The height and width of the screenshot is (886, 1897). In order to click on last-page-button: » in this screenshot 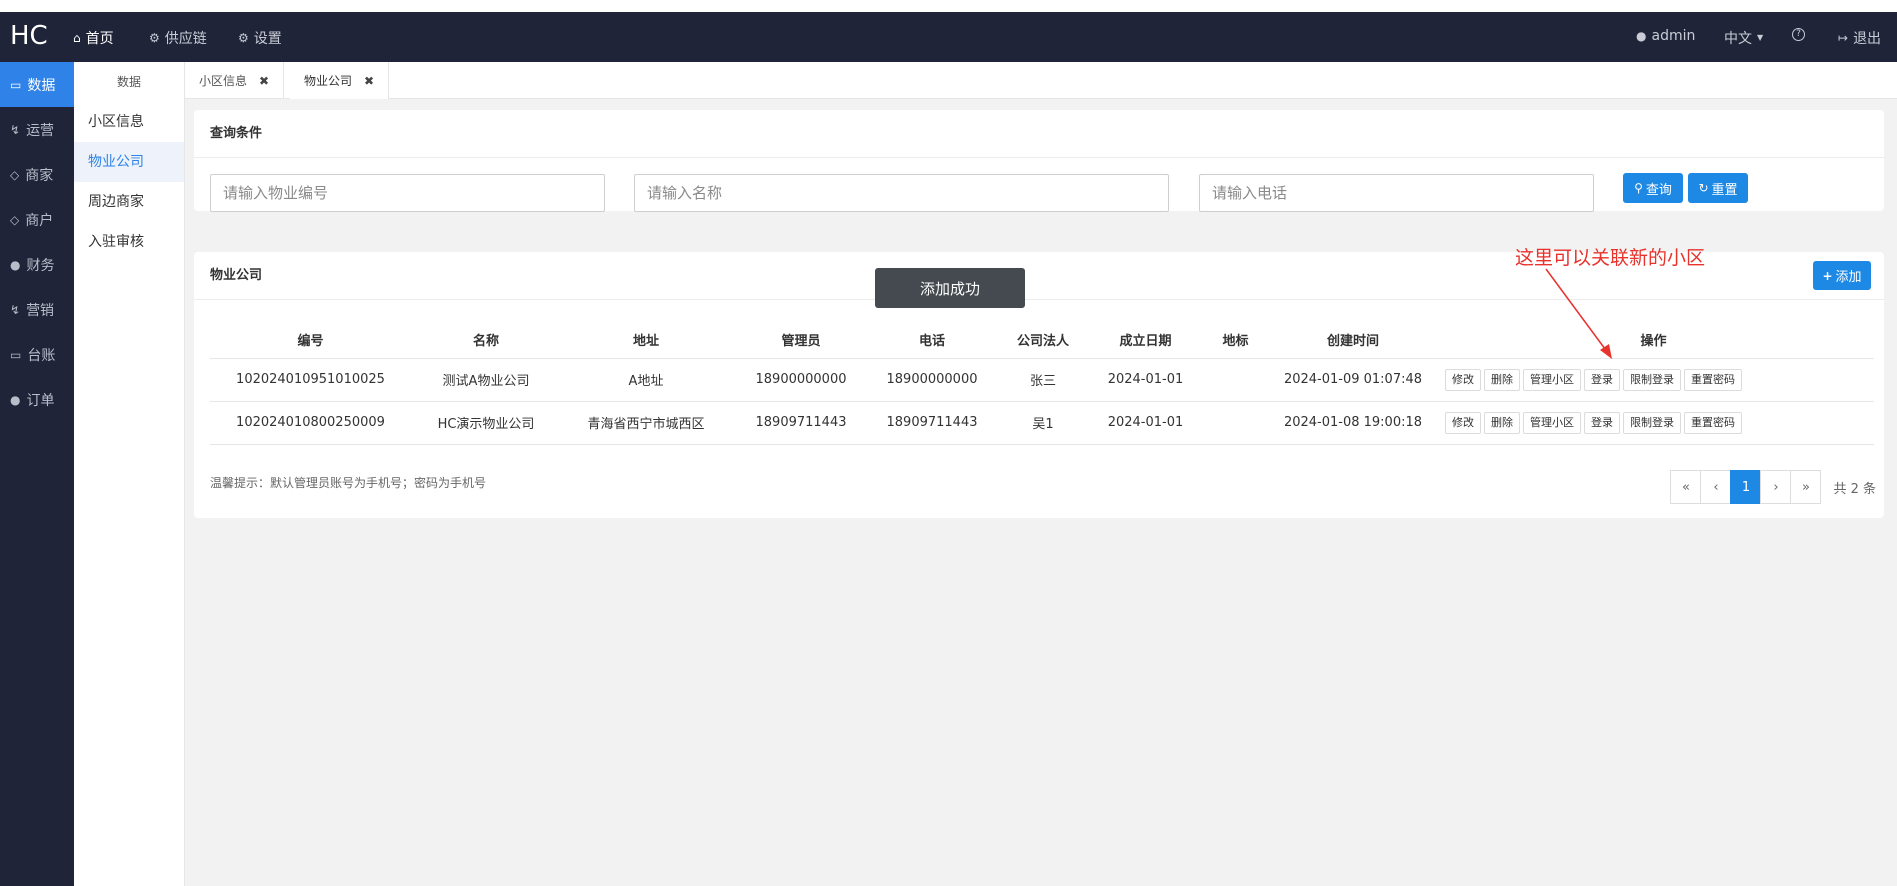, I will do `click(1806, 487)`.